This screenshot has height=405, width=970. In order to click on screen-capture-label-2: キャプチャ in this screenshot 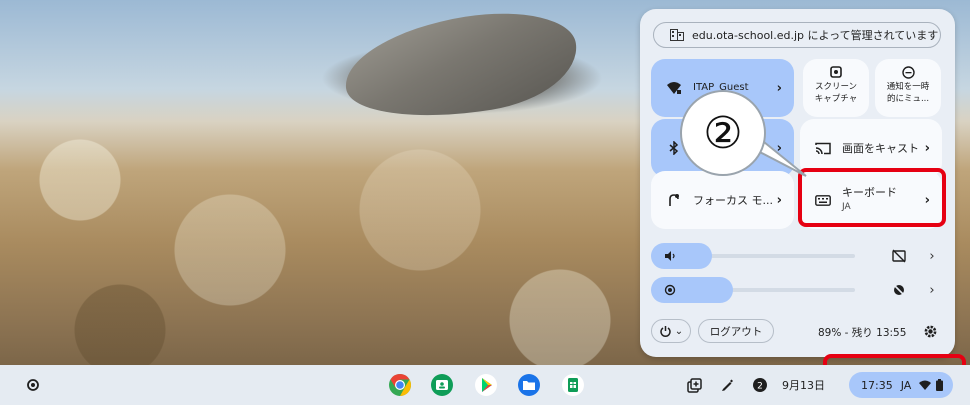, I will do `click(836, 99)`.